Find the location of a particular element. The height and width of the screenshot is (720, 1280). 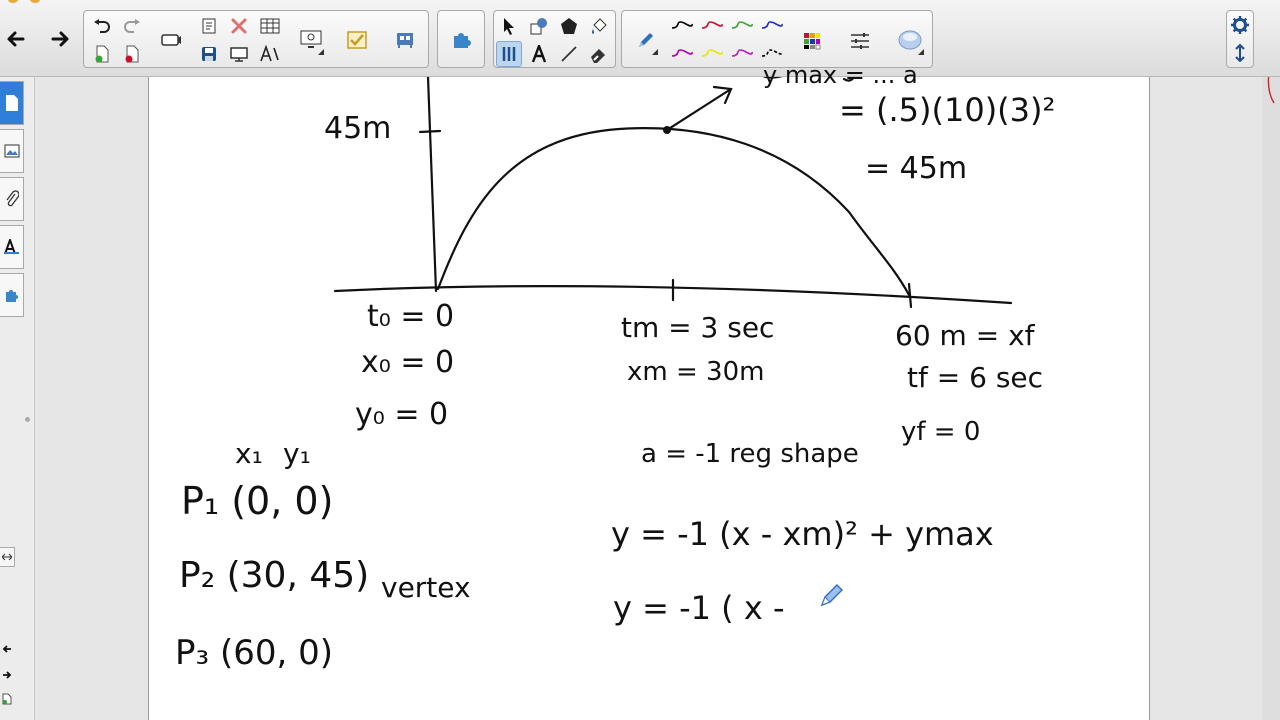

back-arrow-icon is located at coordinates (15, 39).